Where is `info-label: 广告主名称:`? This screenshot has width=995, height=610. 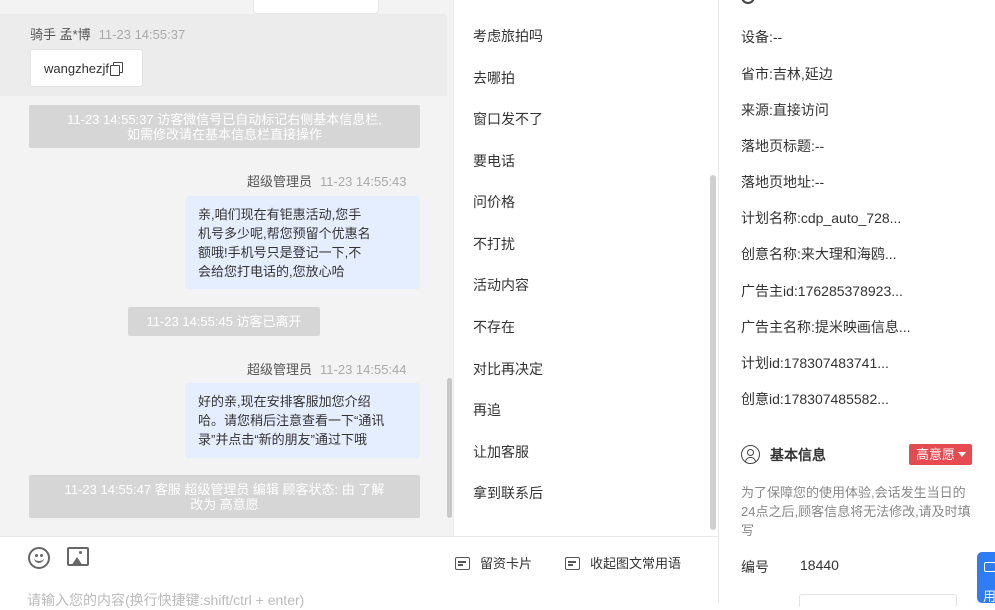 info-label: 广告主名称: is located at coordinates (778, 327).